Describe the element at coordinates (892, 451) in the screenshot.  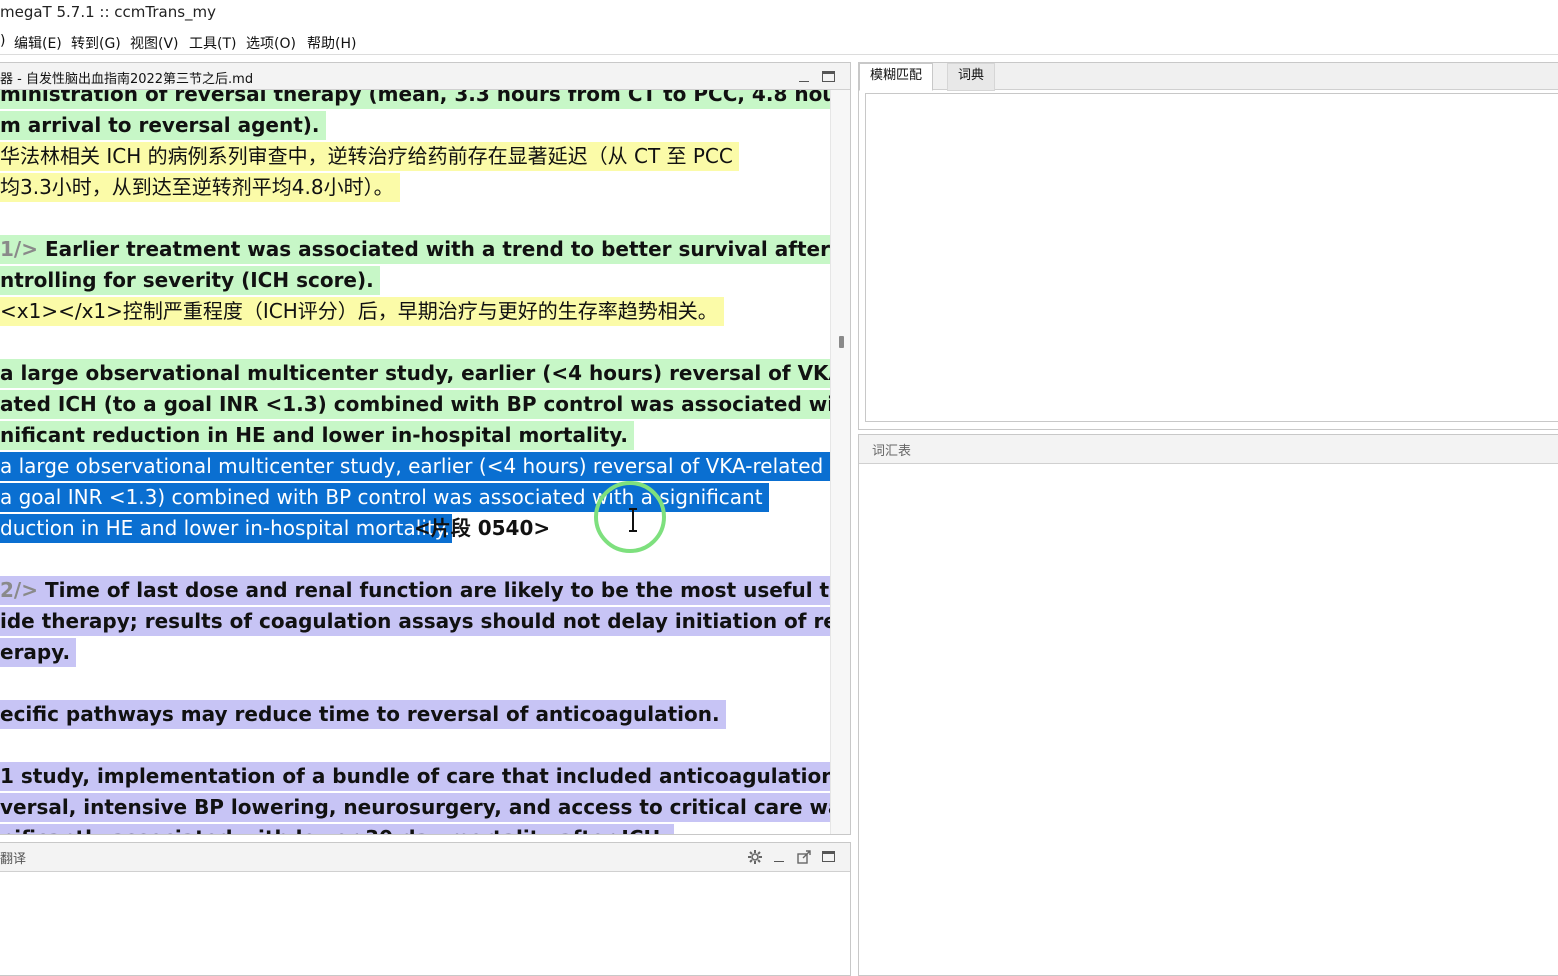
I see `glossary-title: 词汇表` at that location.